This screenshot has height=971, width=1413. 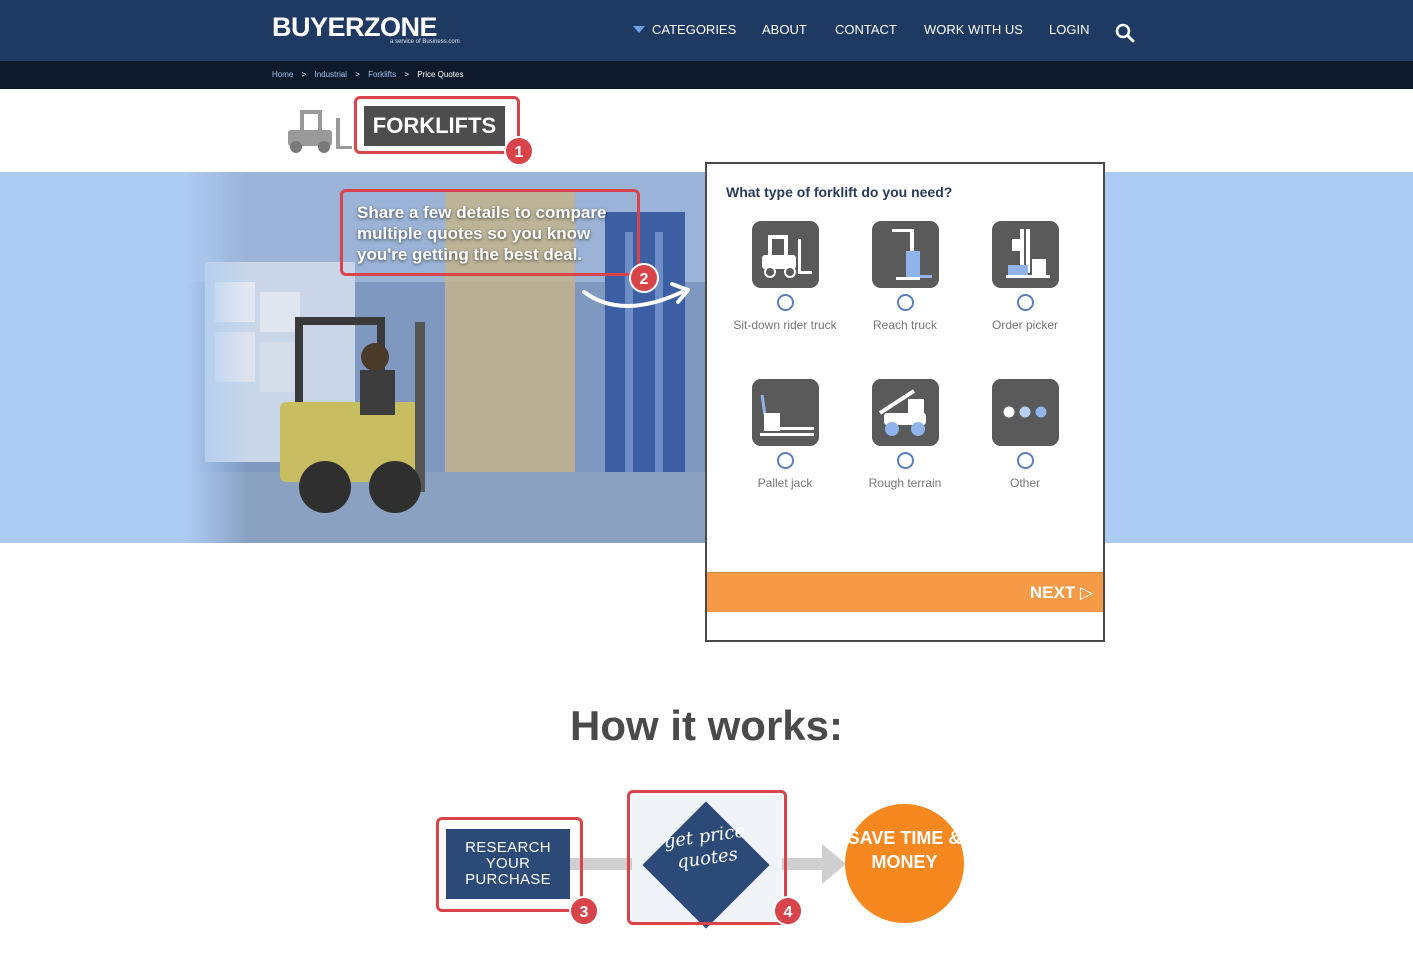 I want to click on option-label: Sit-down rider truck, so click(x=785, y=325).